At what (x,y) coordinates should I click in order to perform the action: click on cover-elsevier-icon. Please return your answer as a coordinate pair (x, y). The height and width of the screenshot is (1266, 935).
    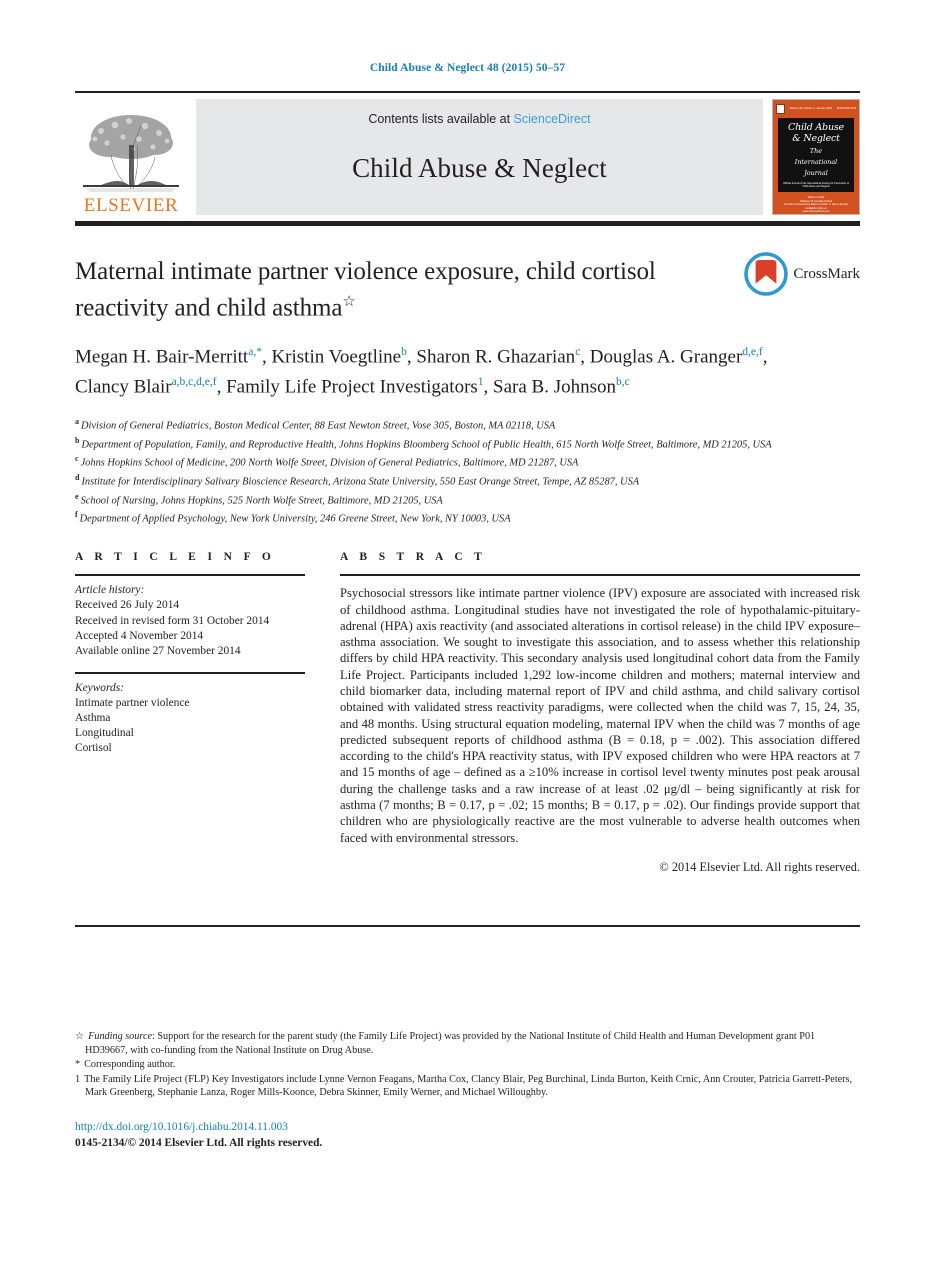
    Looking at the image, I should click on (780, 108).